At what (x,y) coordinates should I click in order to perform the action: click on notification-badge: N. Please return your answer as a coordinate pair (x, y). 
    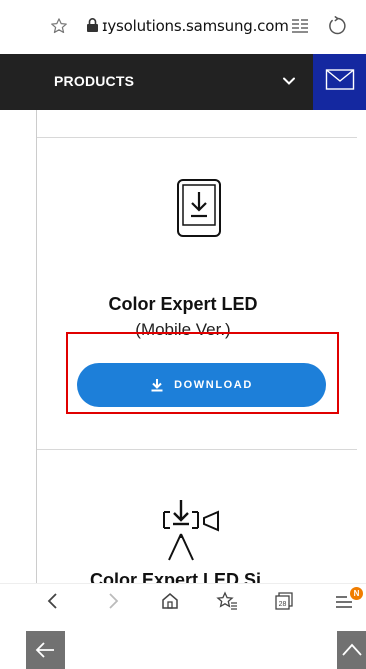
    Looking at the image, I should click on (356, 593).